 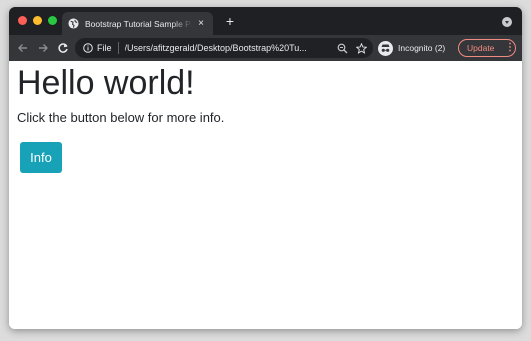 I want to click on address-separator, so click(x=118, y=48).